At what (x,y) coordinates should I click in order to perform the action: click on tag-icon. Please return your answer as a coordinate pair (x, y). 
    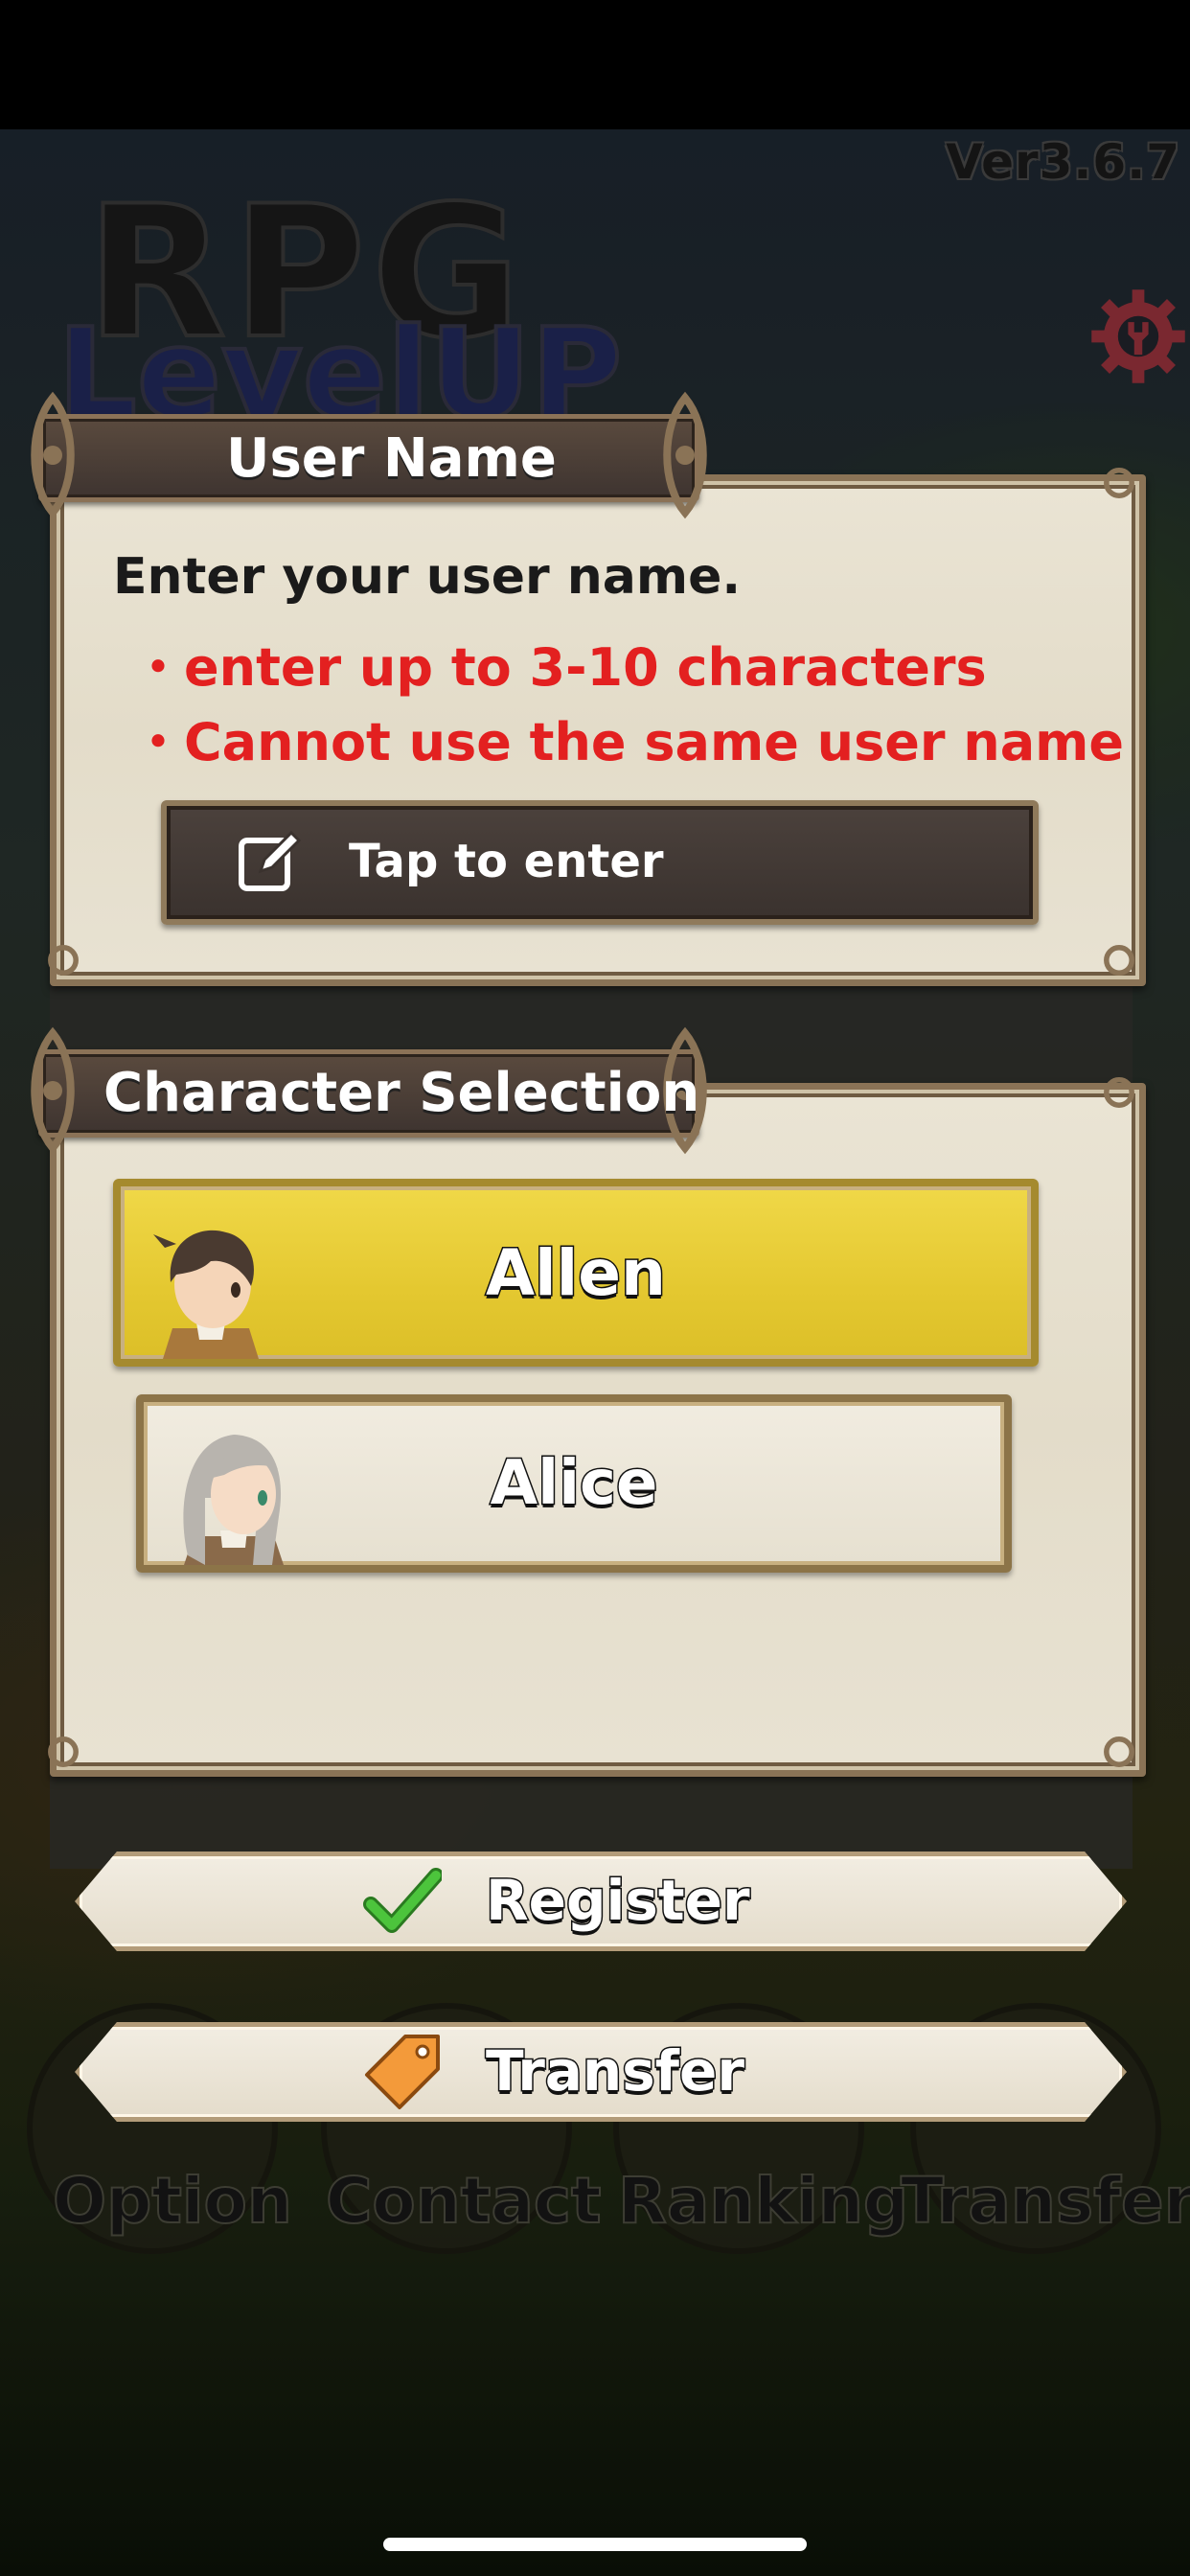
    Looking at the image, I should click on (403, 2072).